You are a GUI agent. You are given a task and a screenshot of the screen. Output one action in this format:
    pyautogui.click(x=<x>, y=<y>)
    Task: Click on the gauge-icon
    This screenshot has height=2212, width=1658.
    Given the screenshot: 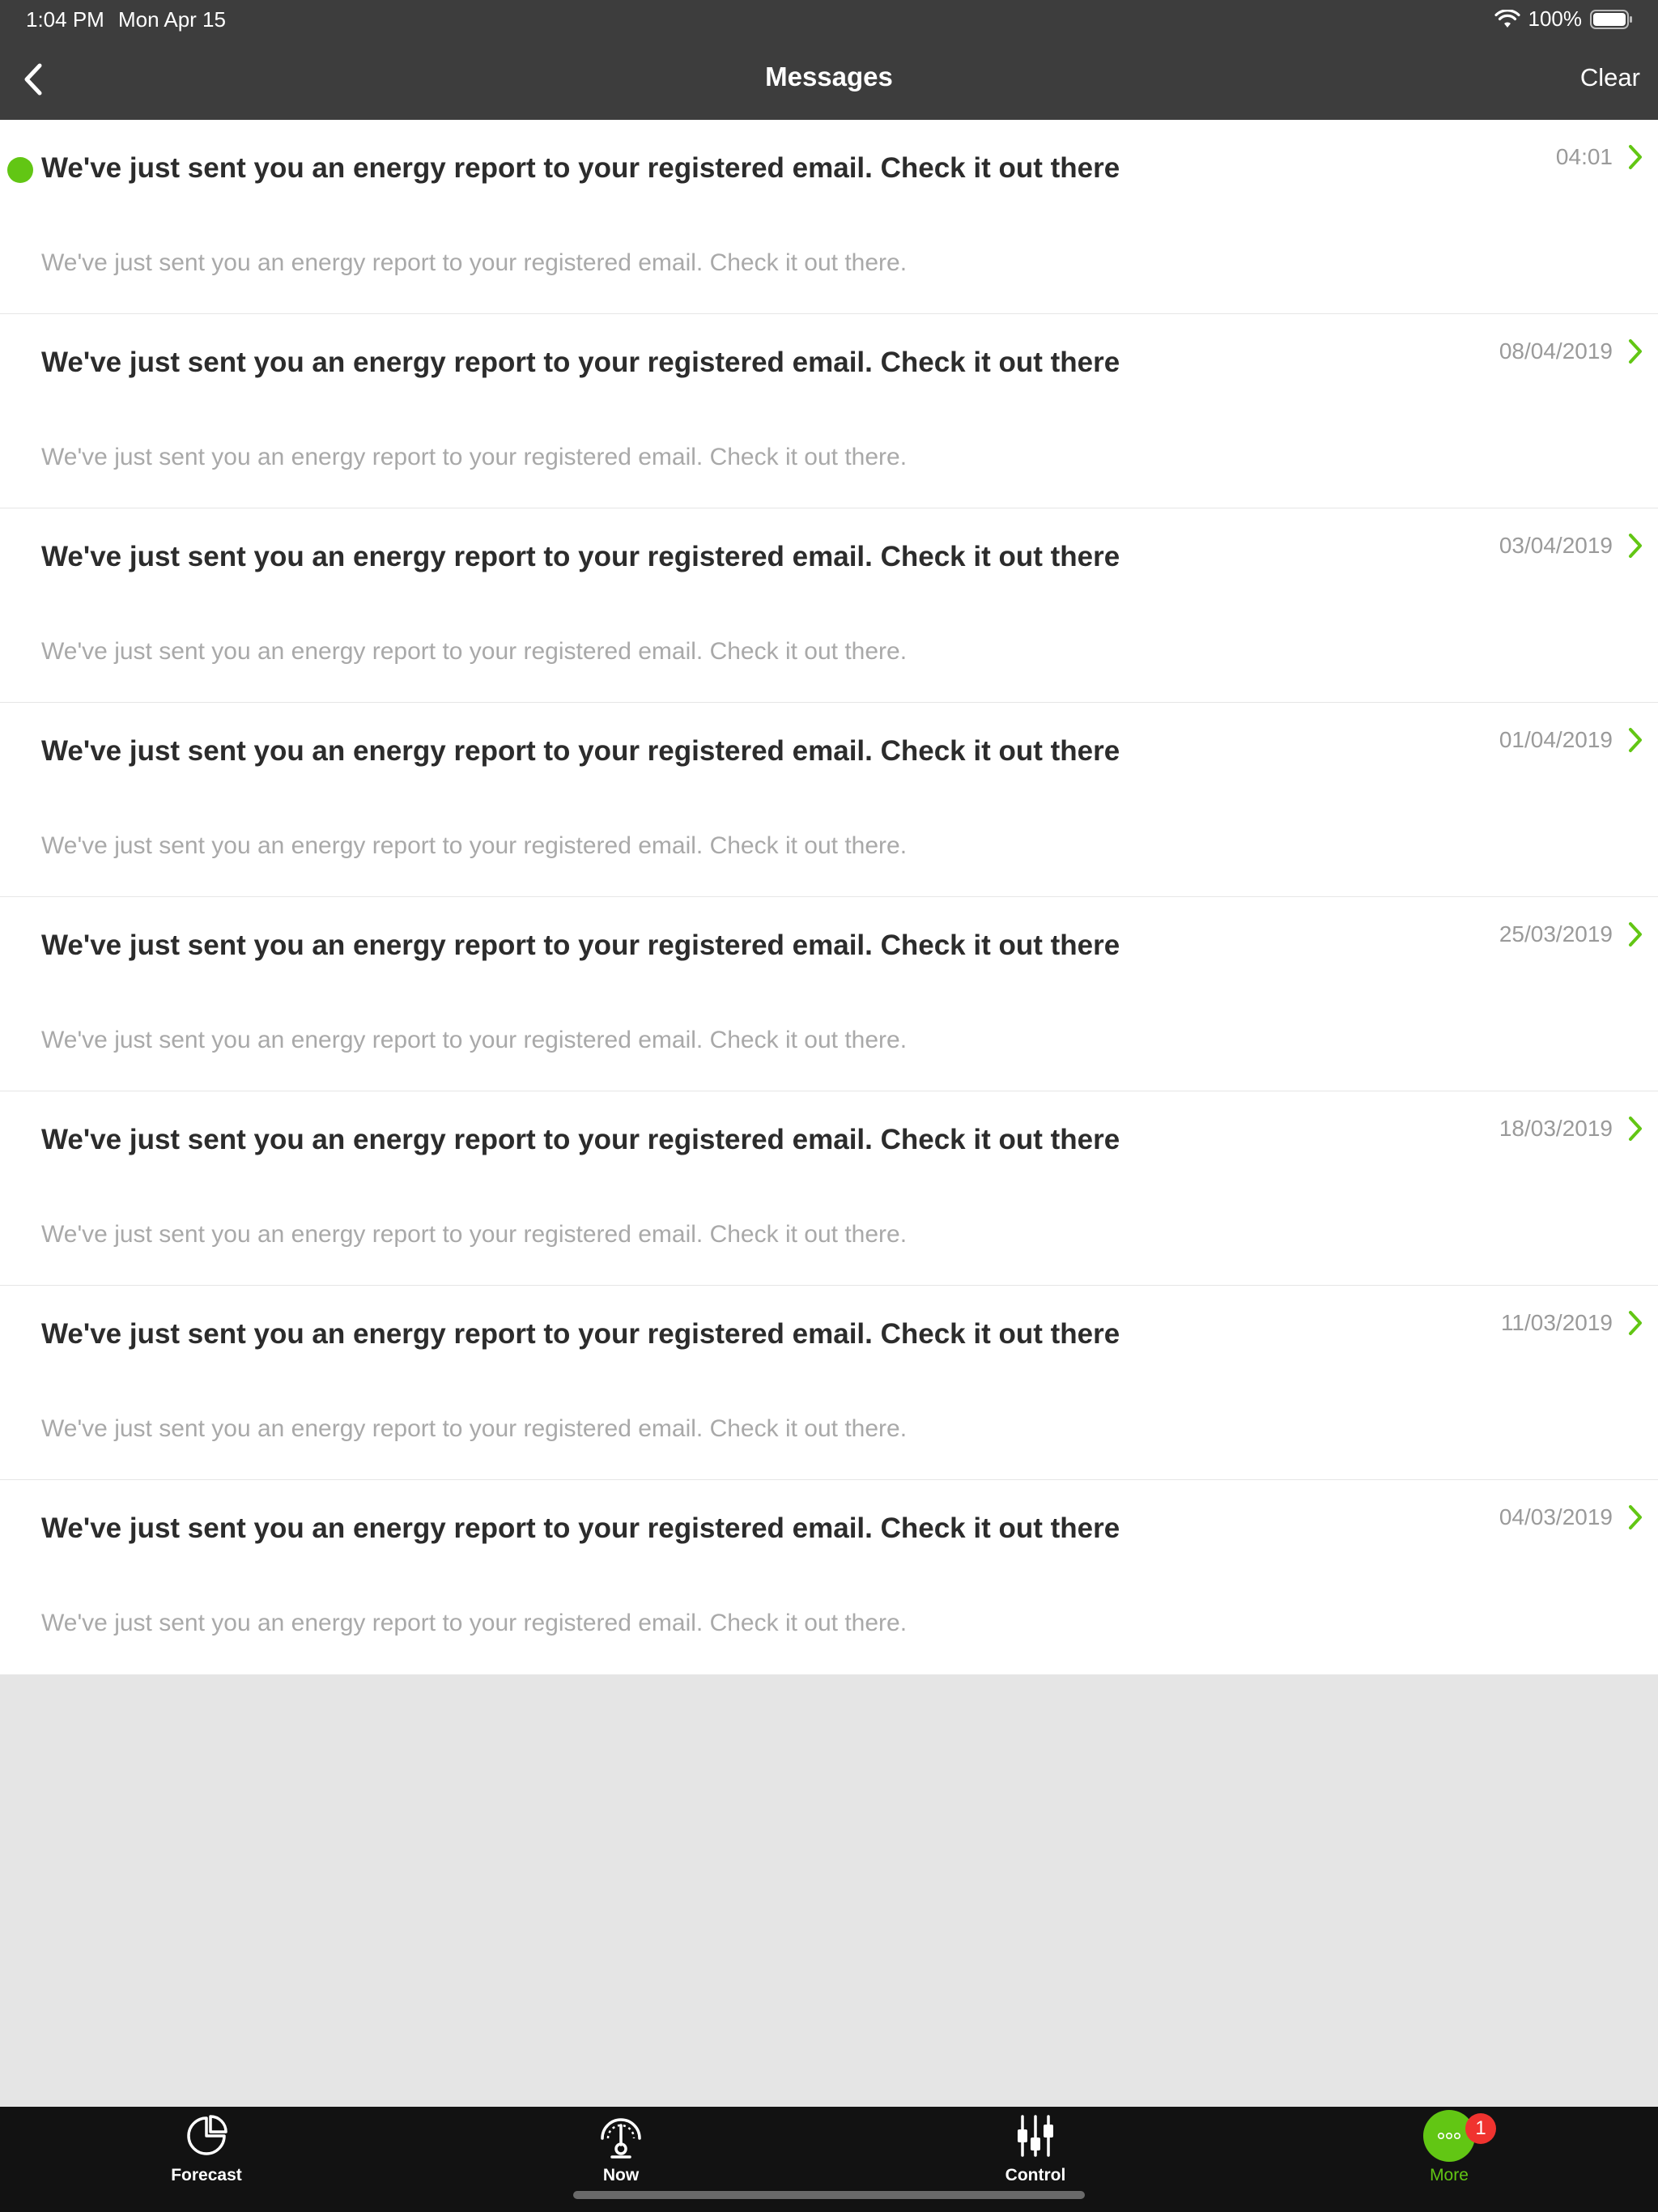 What is the action you would take?
    pyautogui.click(x=621, y=2138)
    